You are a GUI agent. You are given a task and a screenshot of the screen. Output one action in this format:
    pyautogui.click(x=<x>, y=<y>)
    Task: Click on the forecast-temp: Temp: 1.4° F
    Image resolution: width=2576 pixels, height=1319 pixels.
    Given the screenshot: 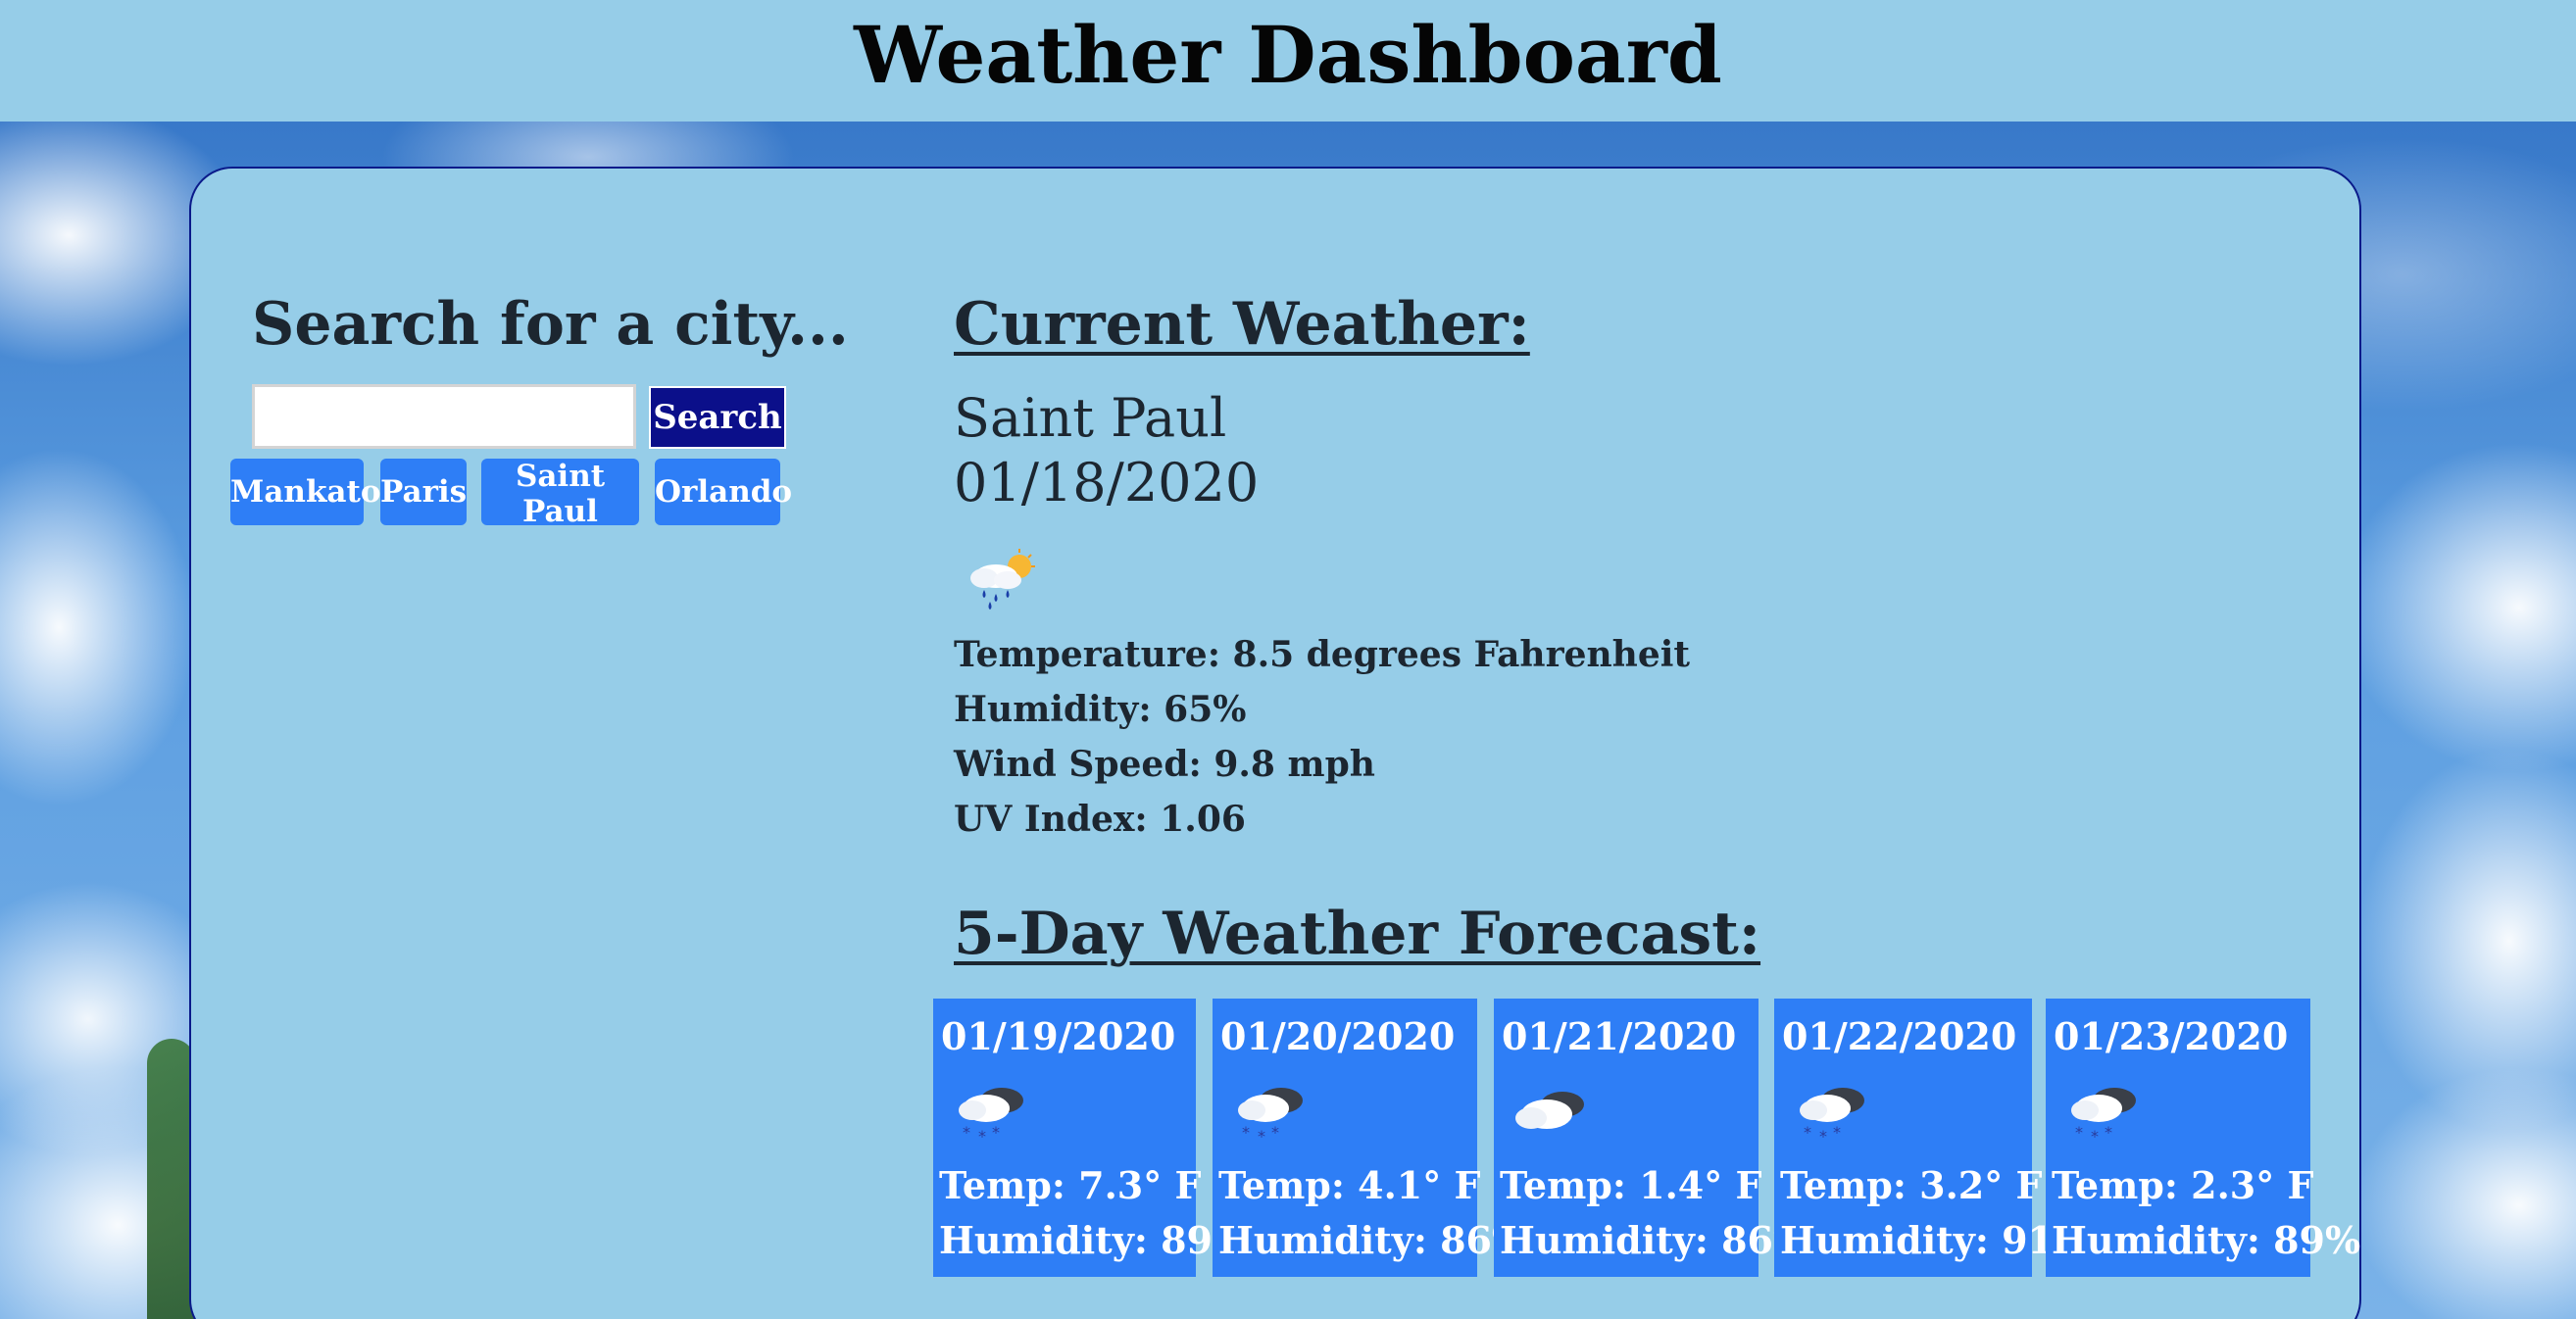 What is the action you would take?
    pyautogui.click(x=1631, y=1185)
    